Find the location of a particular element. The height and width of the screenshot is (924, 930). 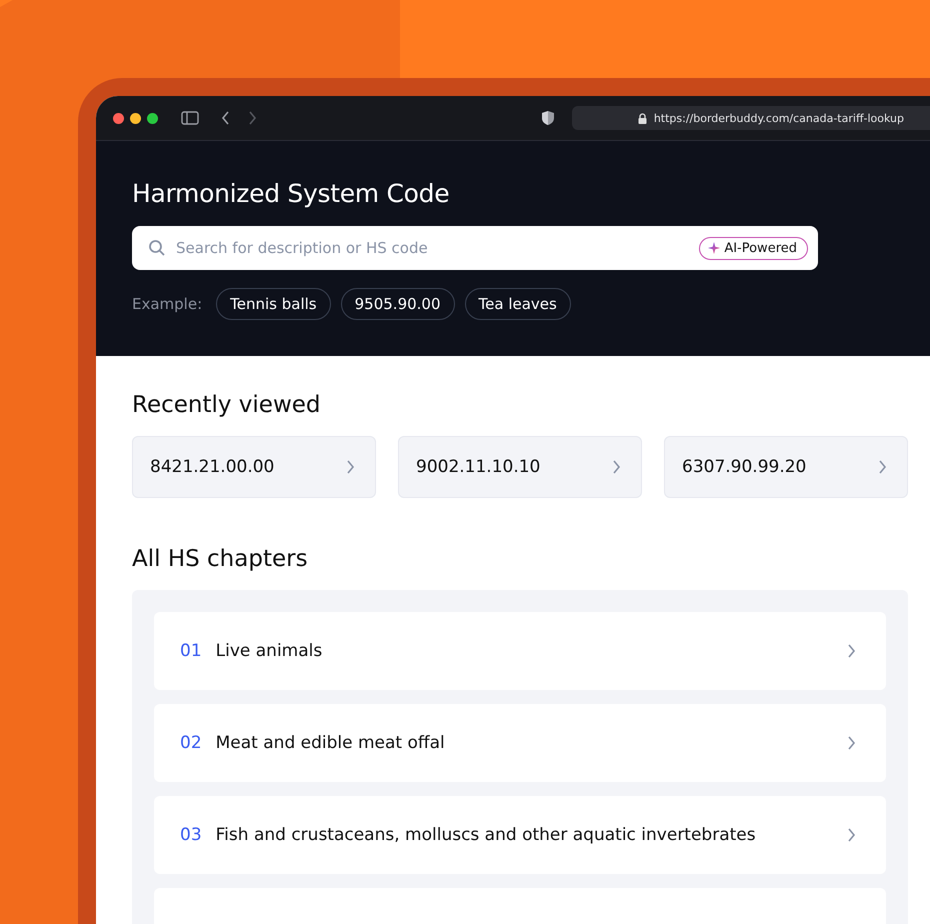

chapter-number: 03 is located at coordinates (191, 835).